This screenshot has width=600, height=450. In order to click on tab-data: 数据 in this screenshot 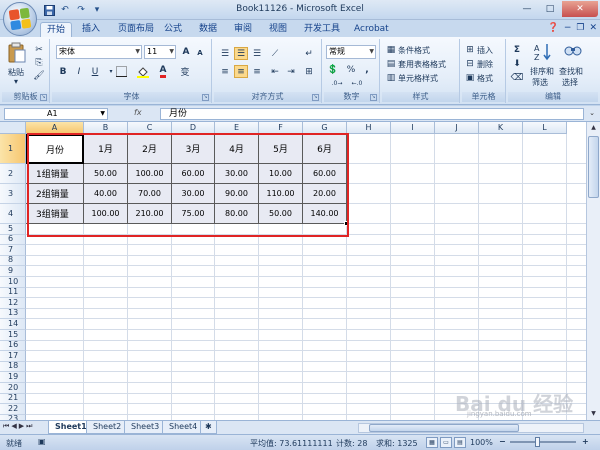, I will do `click(208, 29)`.